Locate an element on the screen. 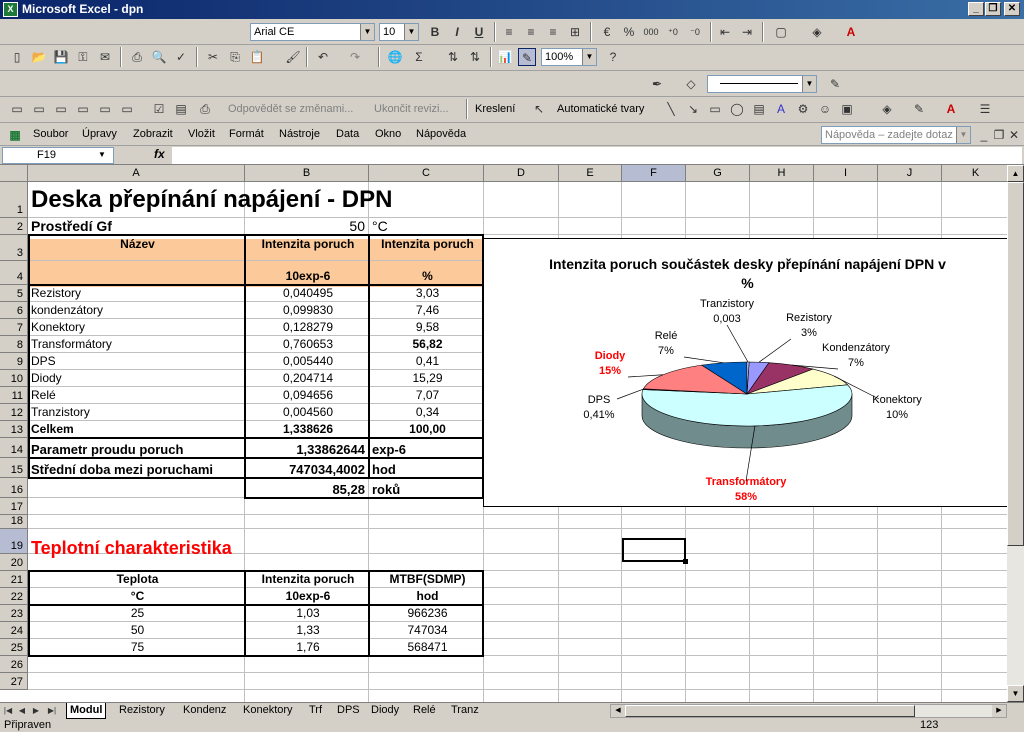  menu-format: Formát is located at coordinates (246, 134).